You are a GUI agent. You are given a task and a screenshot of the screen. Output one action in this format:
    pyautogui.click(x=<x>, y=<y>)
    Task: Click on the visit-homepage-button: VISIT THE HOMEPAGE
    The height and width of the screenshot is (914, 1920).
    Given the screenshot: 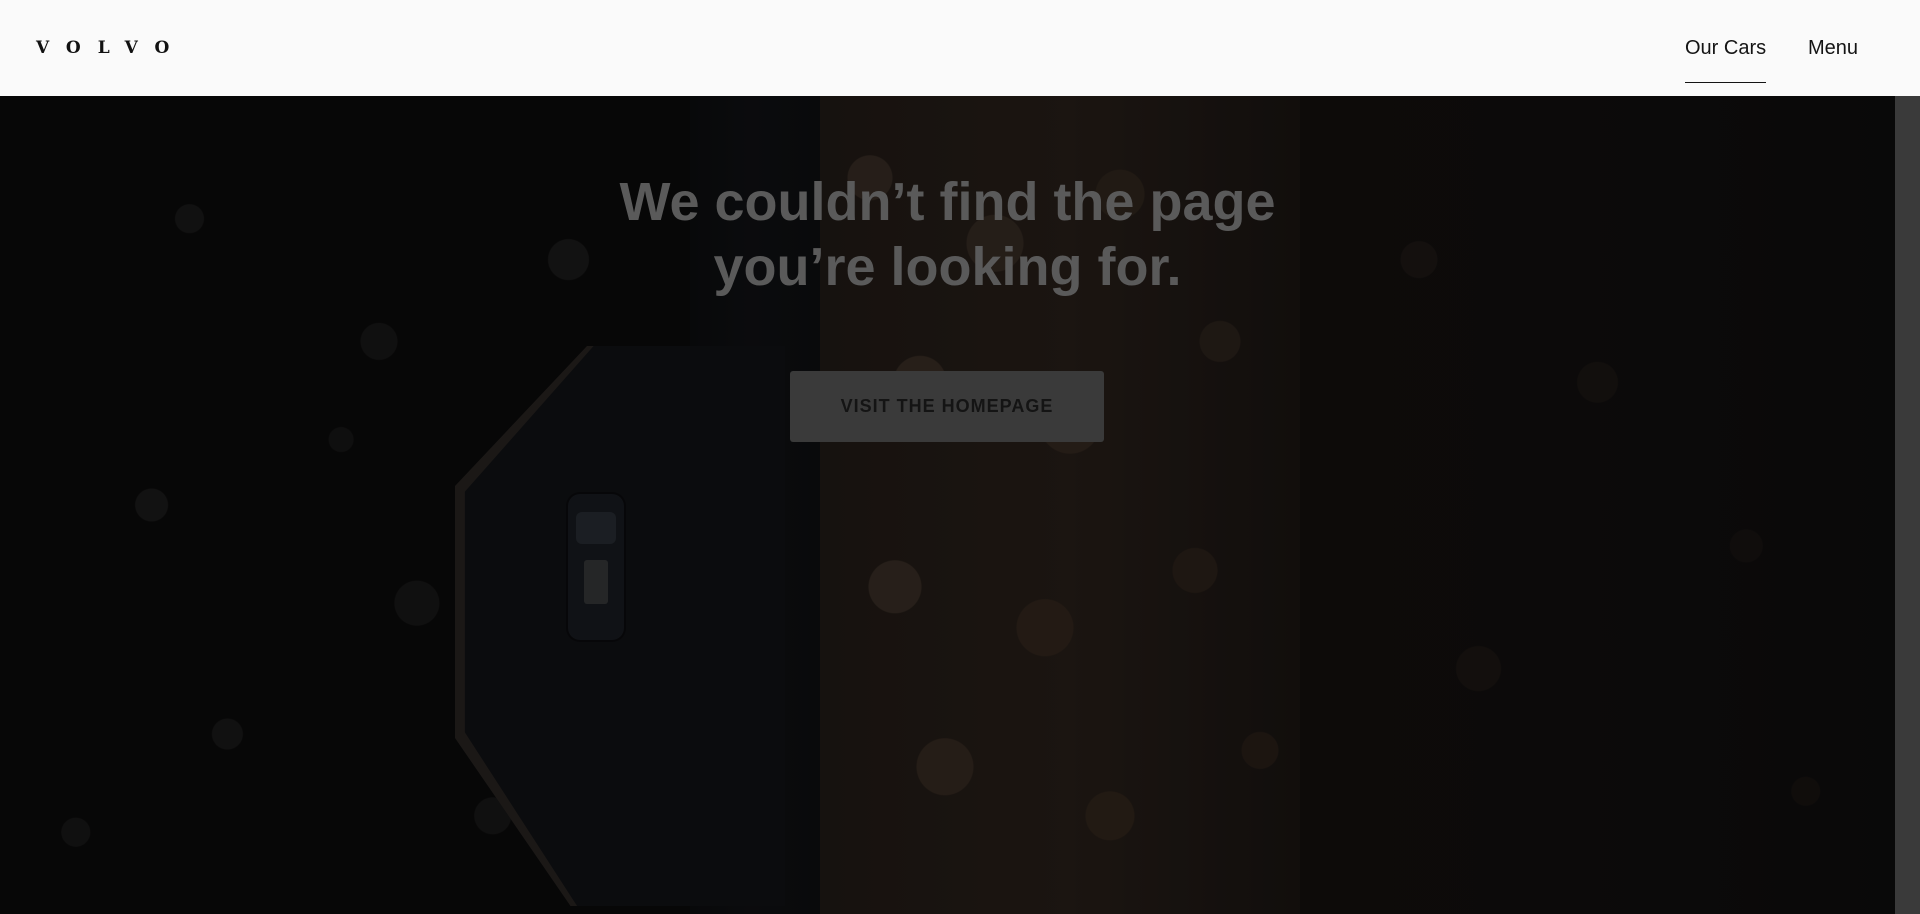 What is the action you would take?
    pyautogui.click(x=947, y=406)
    